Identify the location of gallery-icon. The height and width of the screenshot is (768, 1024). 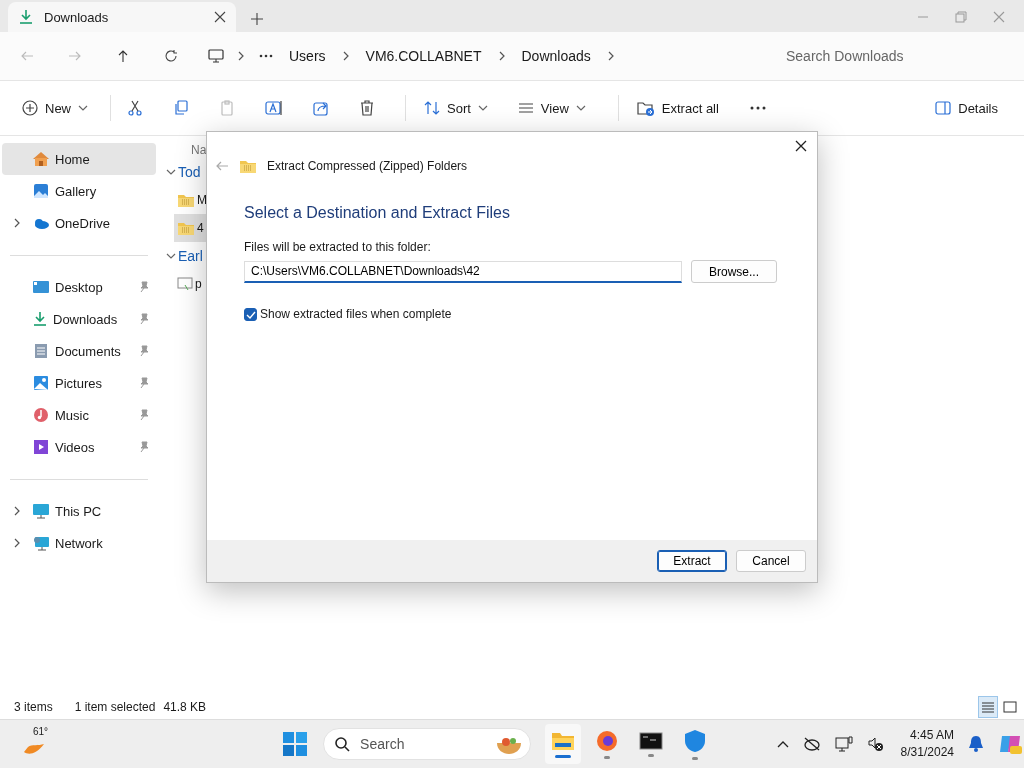
(41, 191).